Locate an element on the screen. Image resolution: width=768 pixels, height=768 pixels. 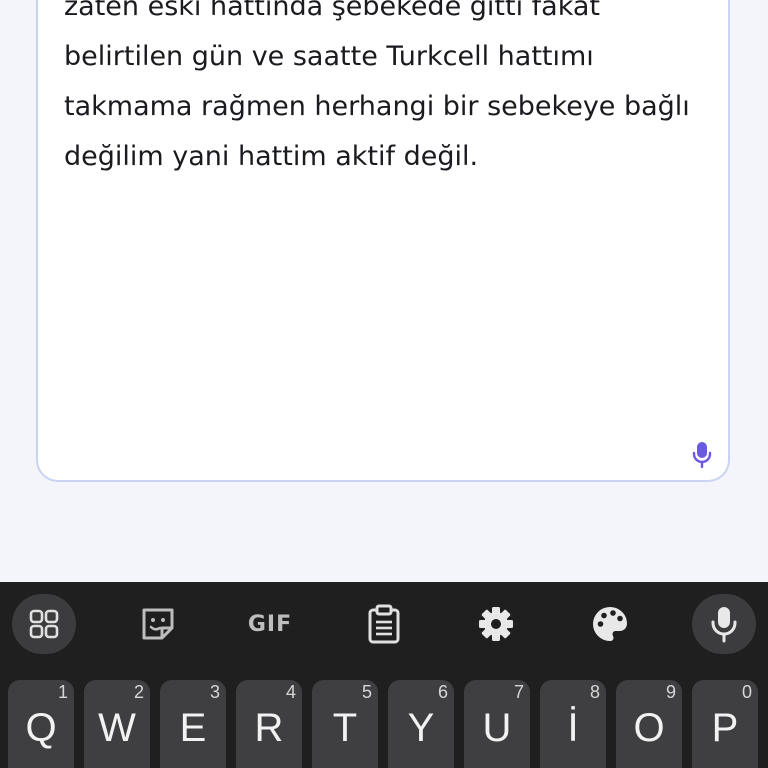
apps-button is located at coordinates (44, 624).